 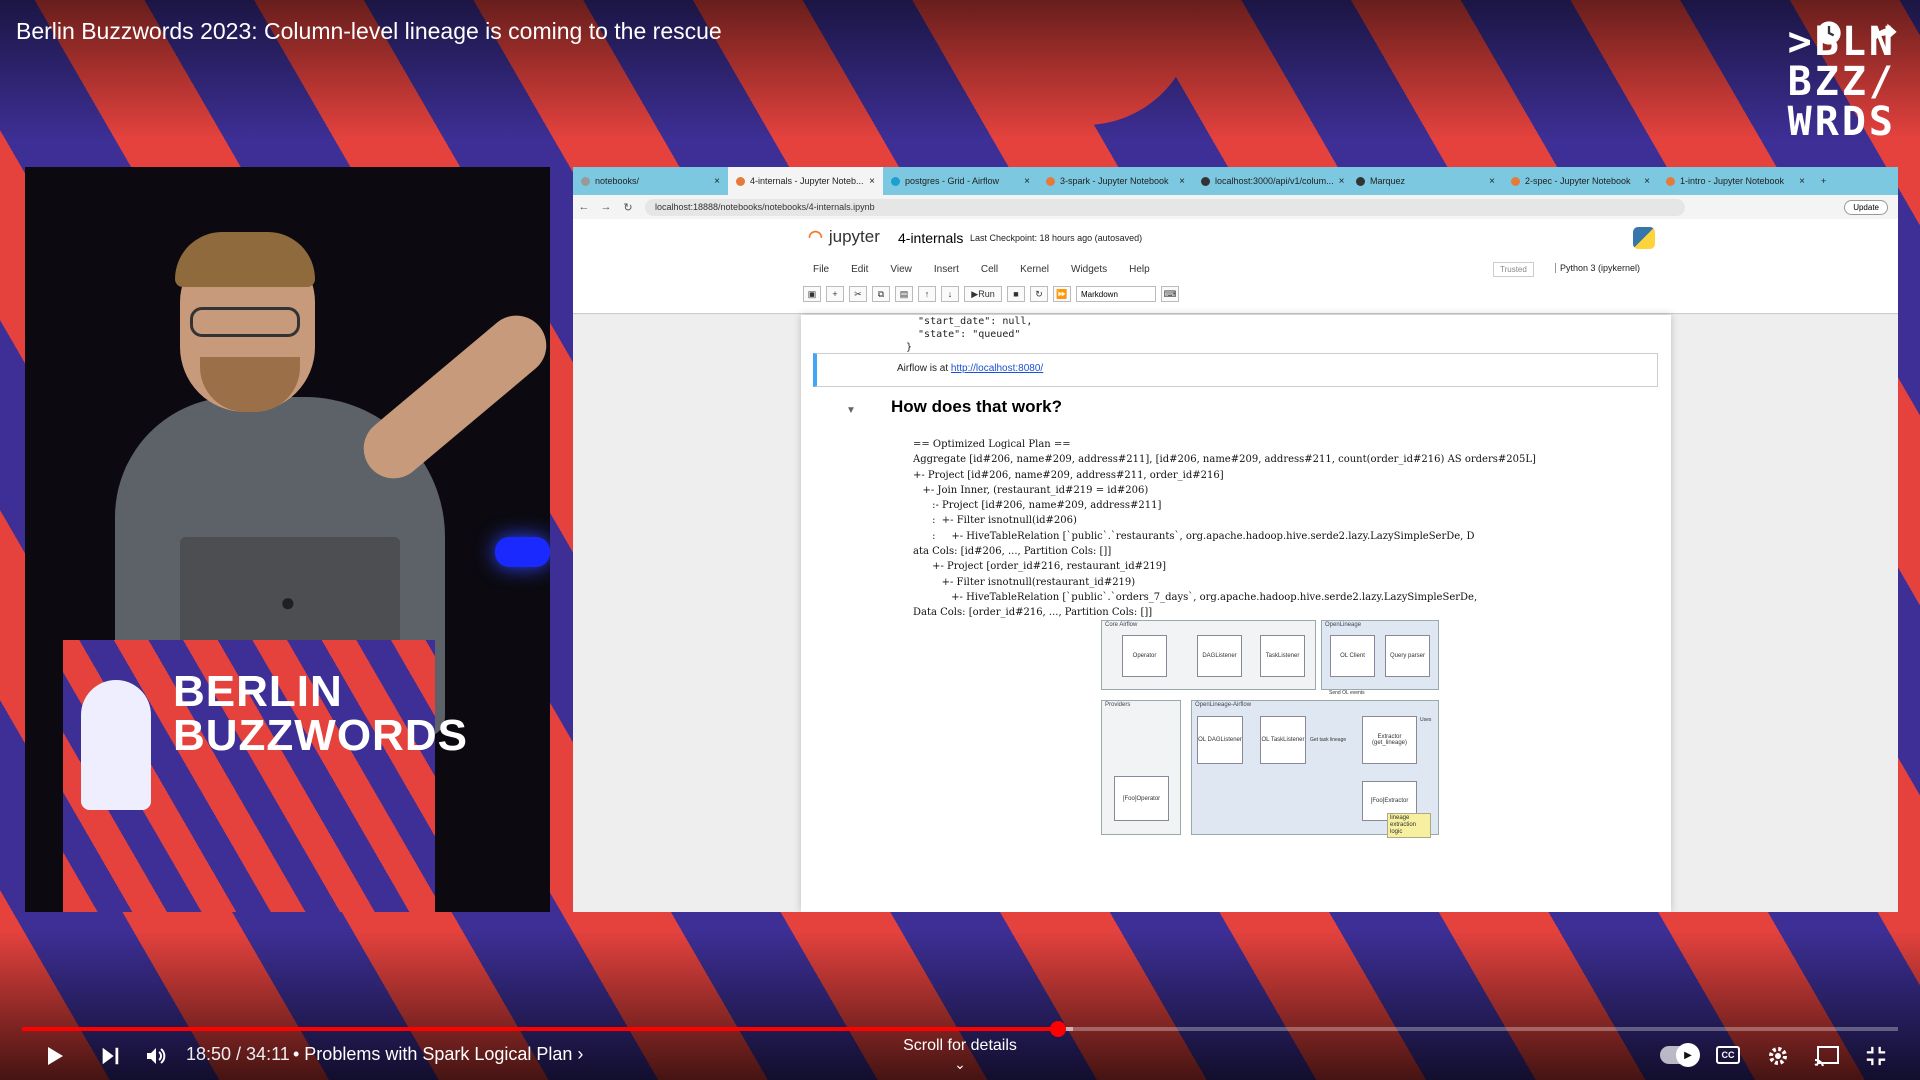 I want to click on tab-label: 1-intro - Jupyter Notebook, so click(x=1732, y=181).